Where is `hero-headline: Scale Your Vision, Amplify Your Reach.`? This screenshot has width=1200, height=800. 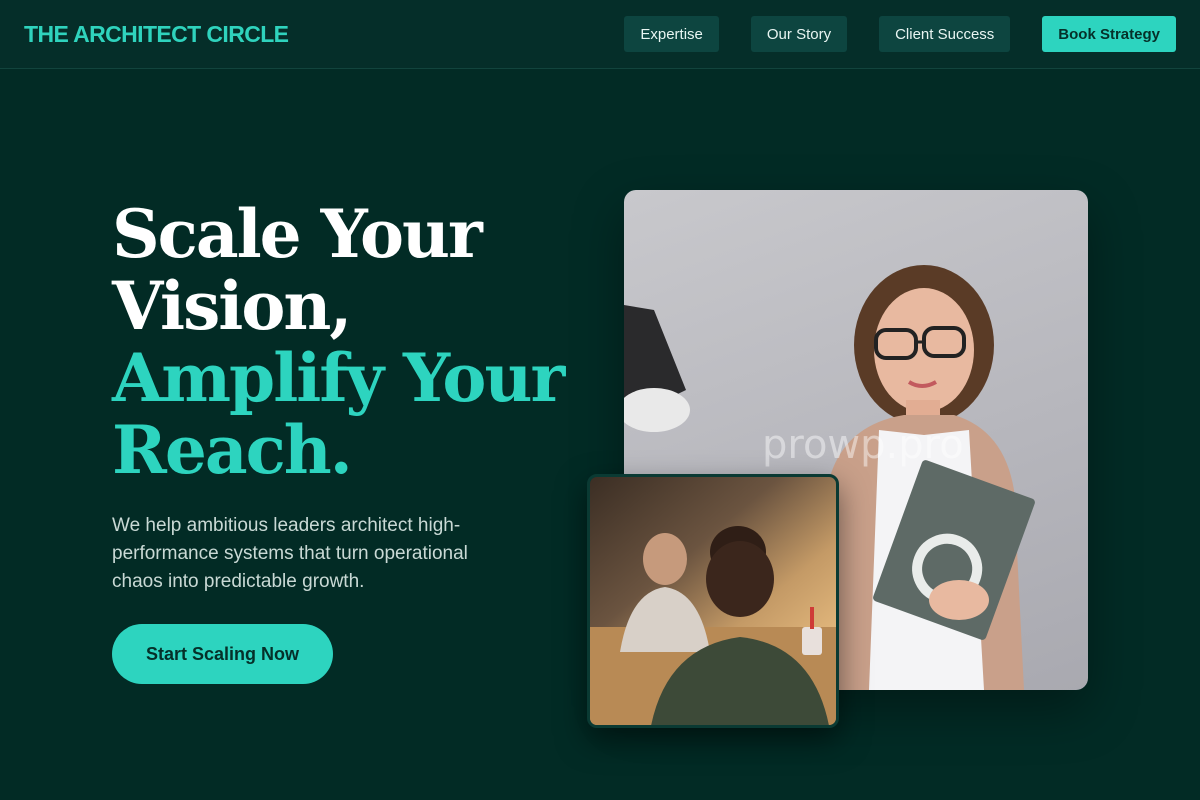
hero-headline: Scale Your Vision, Amplify Your Reach. is located at coordinates (342, 342).